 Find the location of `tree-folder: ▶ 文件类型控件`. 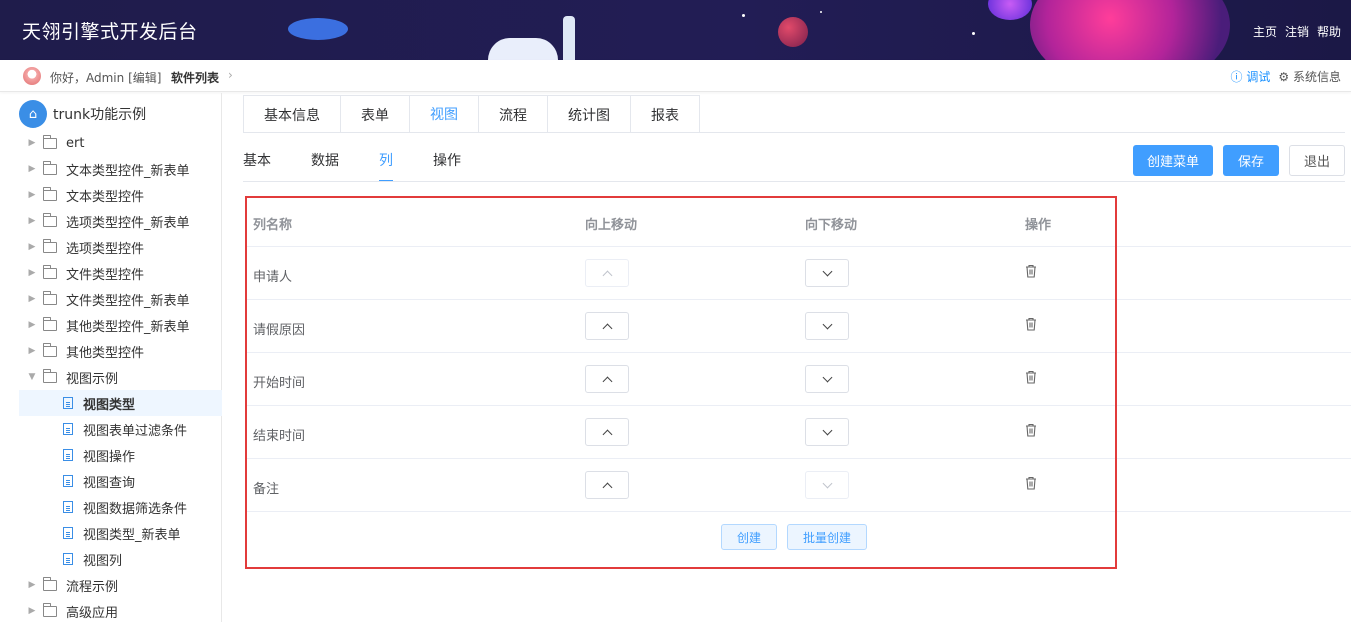

tree-folder: ▶ 文件类型控件 is located at coordinates (120, 273).